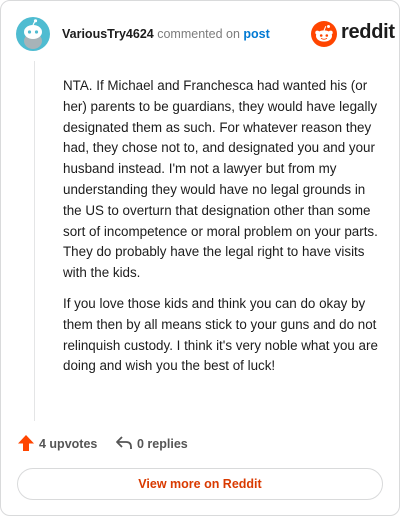 The width and height of the screenshot is (400, 516). What do you see at coordinates (108, 34) in the screenshot?
I see `author-name: VariousTry4624` at bounding box center [108, 34].